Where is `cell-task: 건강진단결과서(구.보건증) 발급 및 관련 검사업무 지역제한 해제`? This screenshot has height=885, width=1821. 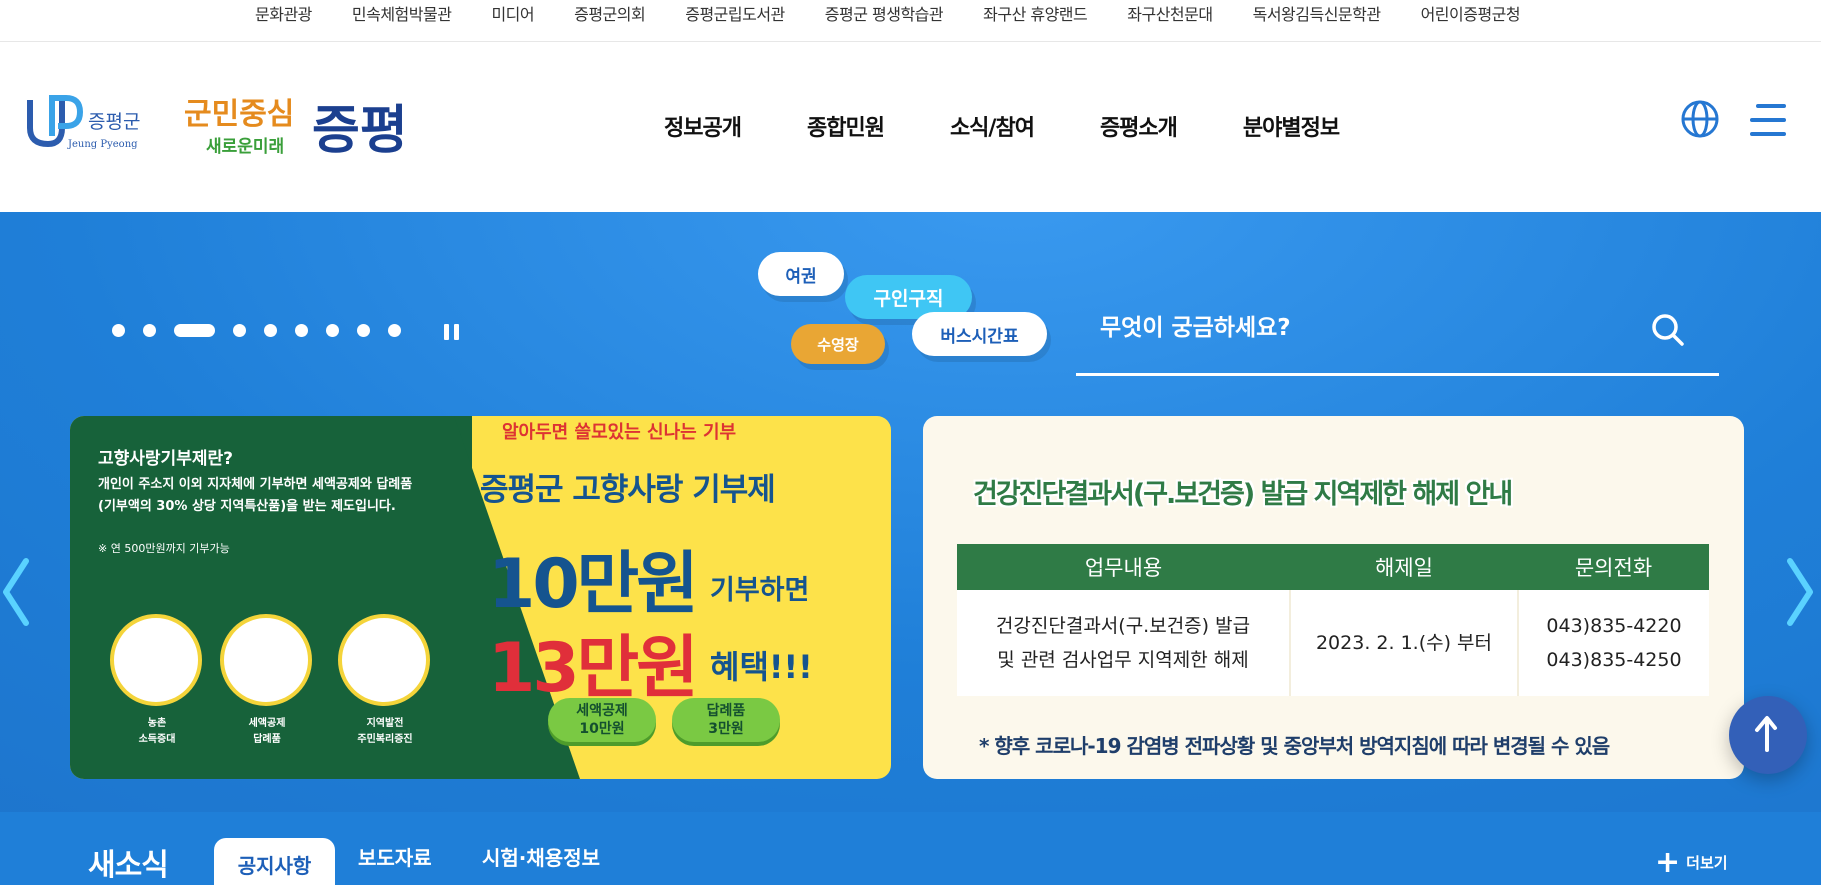 cell-task: 건강진단결과서(구.보건증) 발급 및 관련 검사업무 지역제한 해제 is located at coordinates (1124, 643).